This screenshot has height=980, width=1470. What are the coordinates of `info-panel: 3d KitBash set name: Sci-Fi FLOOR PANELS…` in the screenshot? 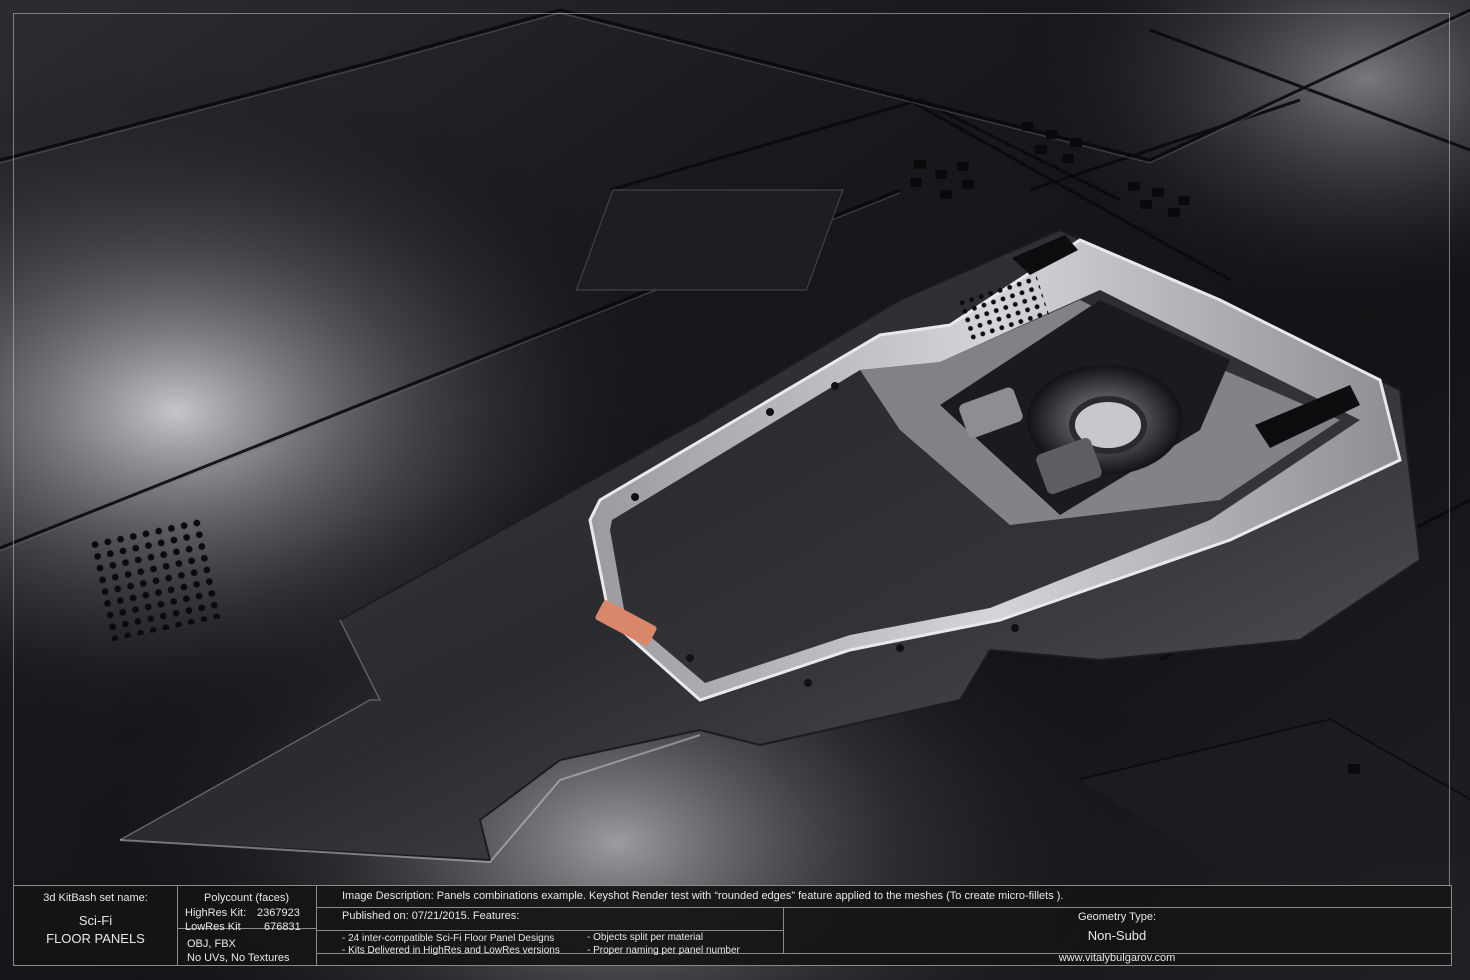 It's located at (732, 925).